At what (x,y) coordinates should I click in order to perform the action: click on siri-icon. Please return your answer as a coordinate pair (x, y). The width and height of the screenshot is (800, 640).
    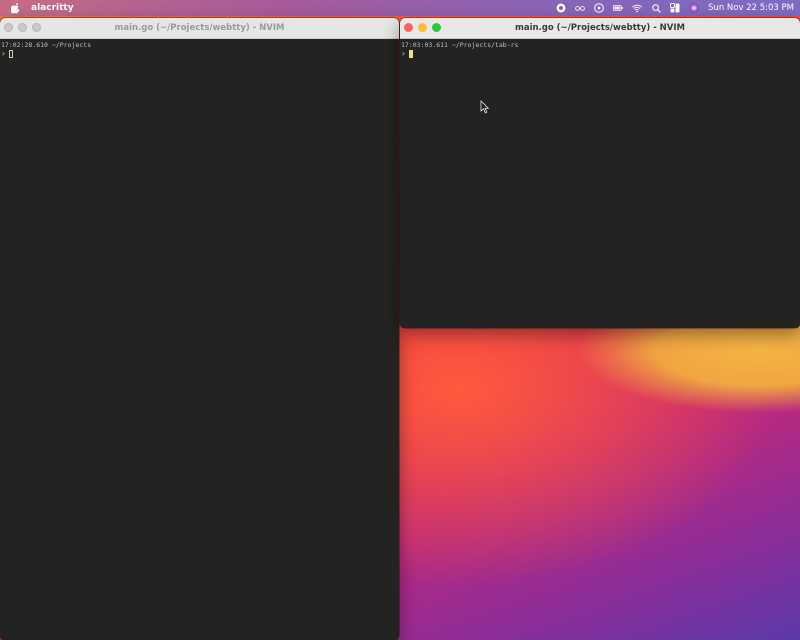
    Looking at the image, I should click on (694, 8).